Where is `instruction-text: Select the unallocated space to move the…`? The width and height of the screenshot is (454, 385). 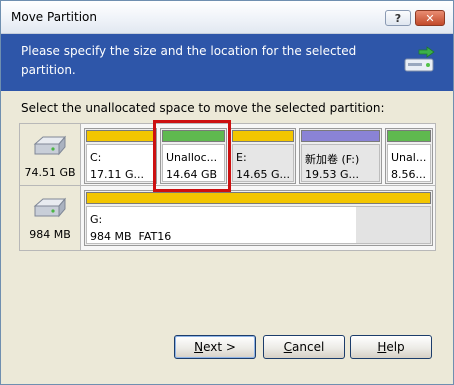 instruction-text: Select the unallocated space to move the… is located at coordinates (203, 108).